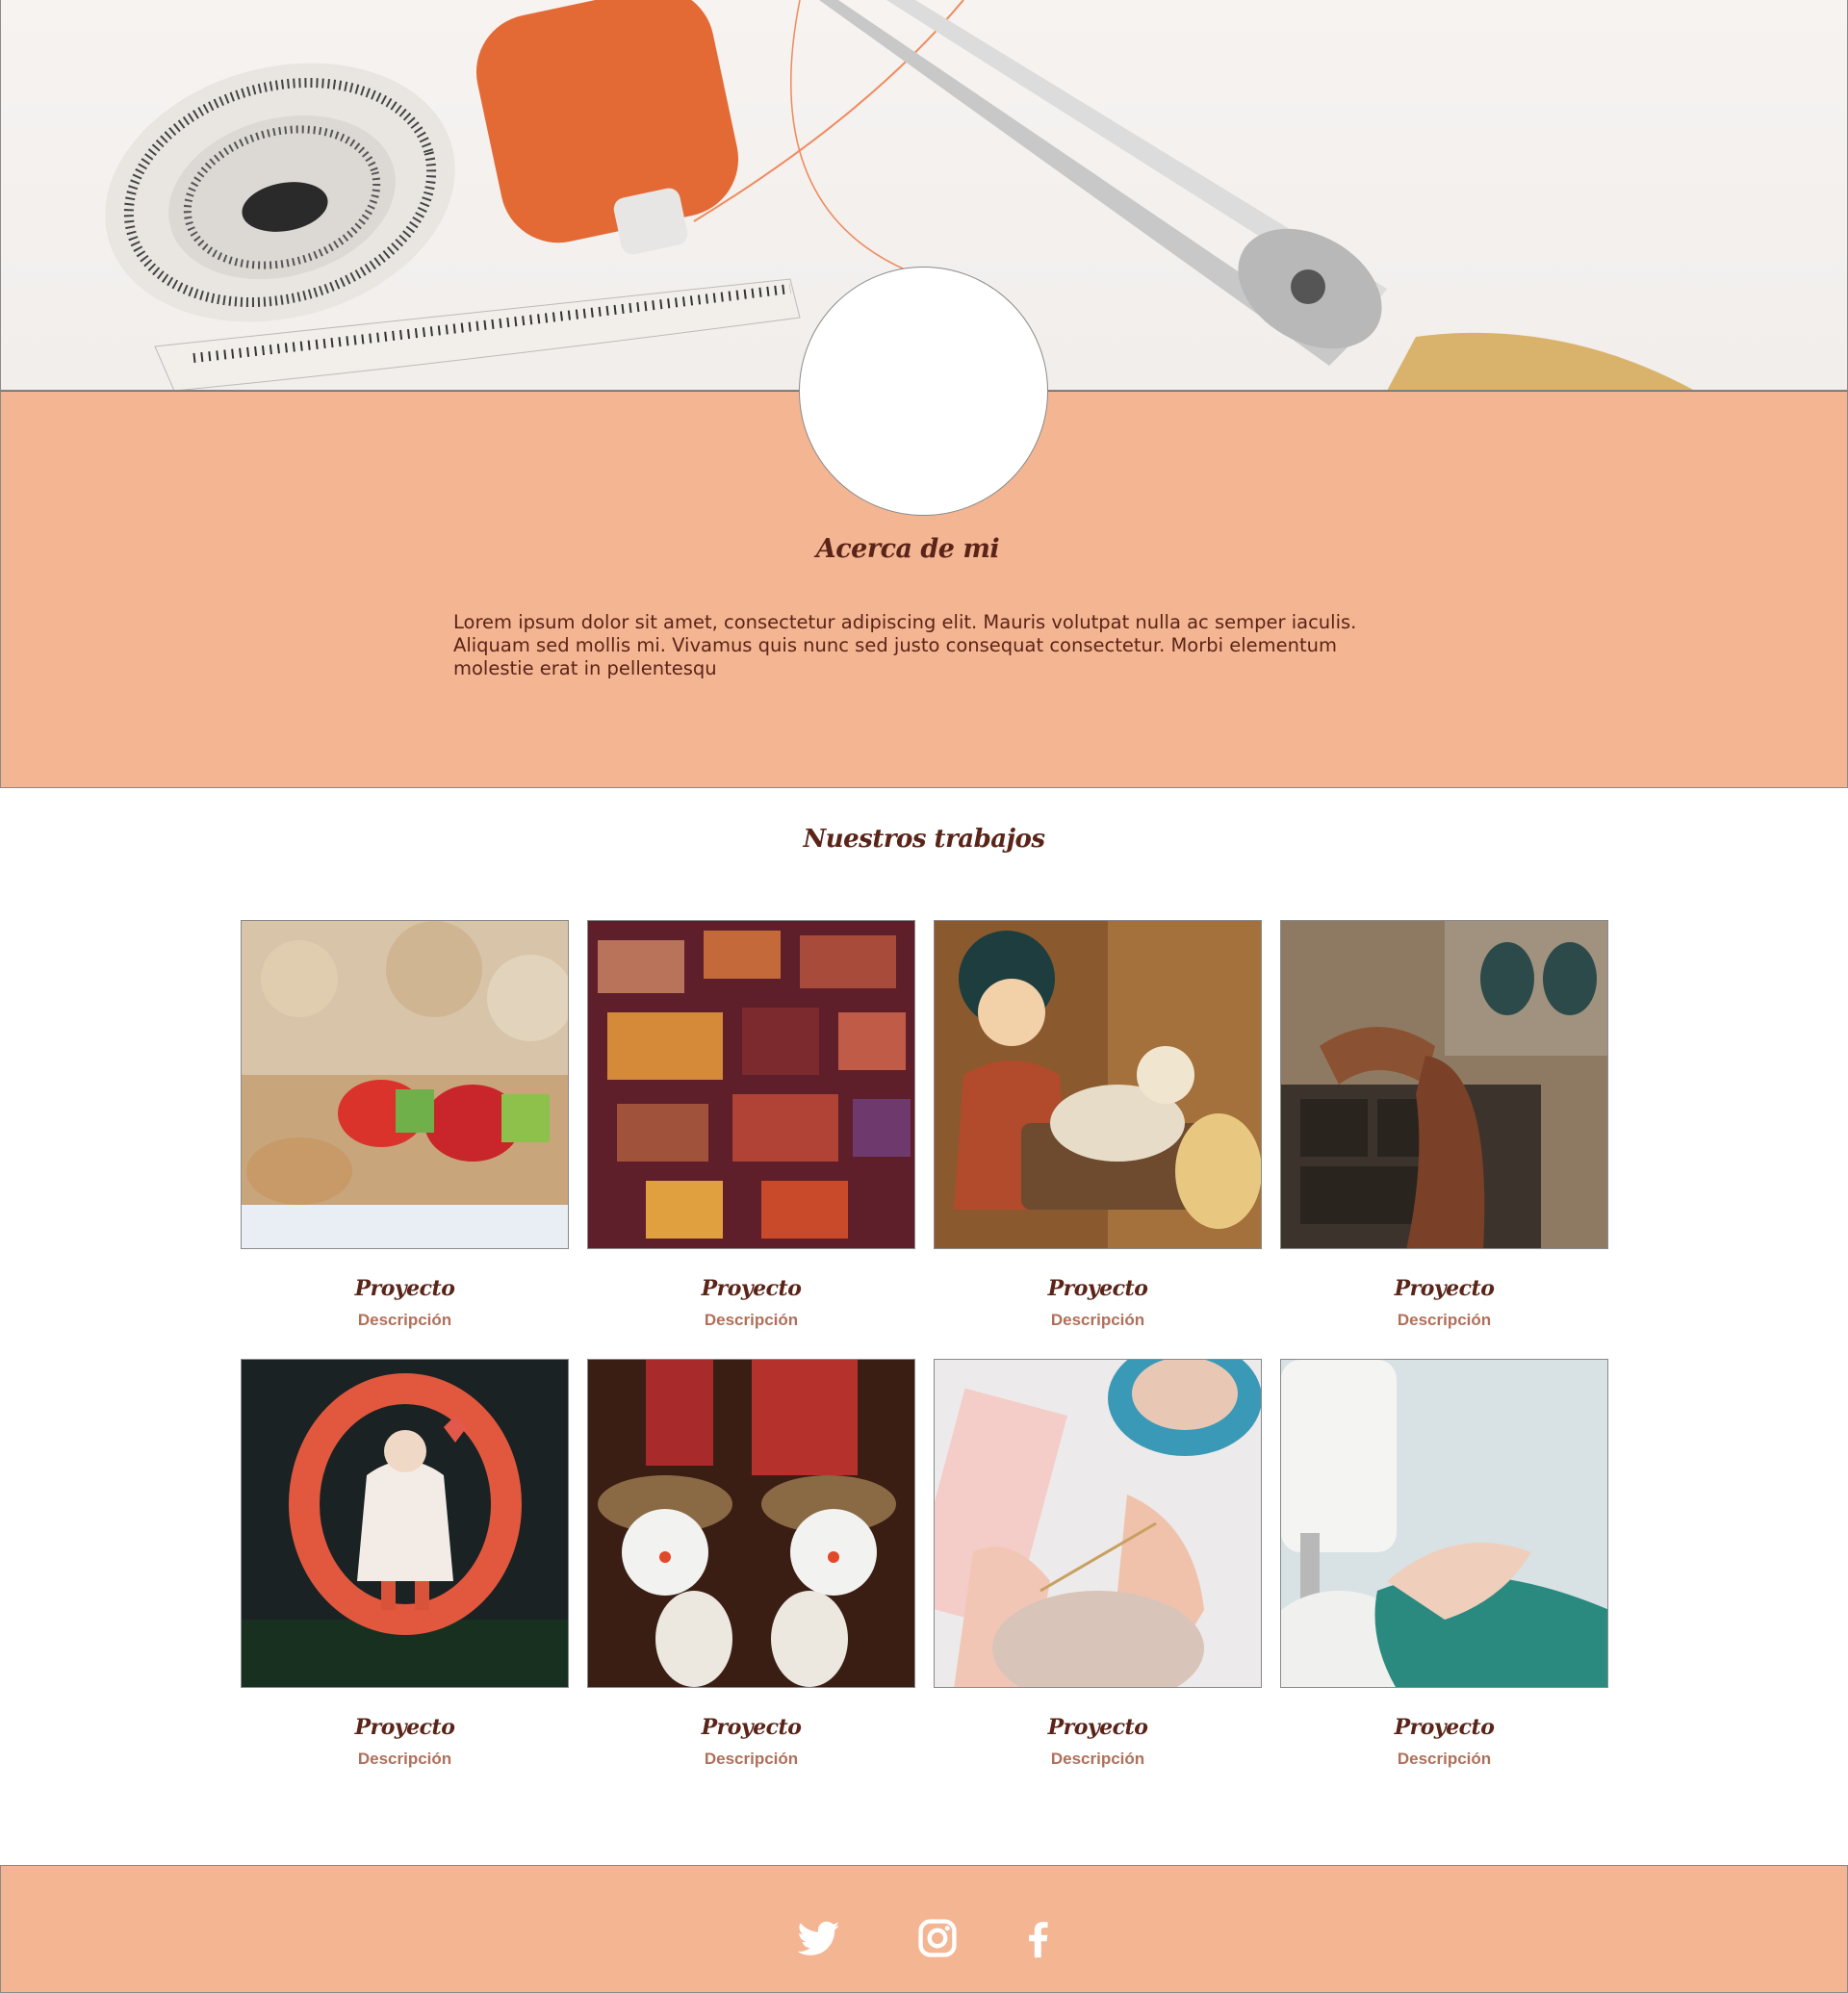 The height and width of the screenshot is (1993, 1848). I want to click on footer, so click(924, 1929).